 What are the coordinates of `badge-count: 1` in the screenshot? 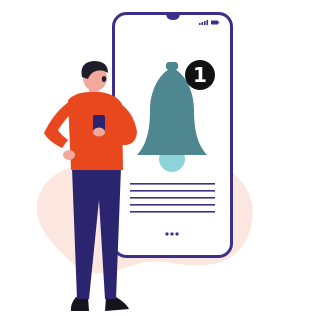 It's located at (200, 75).